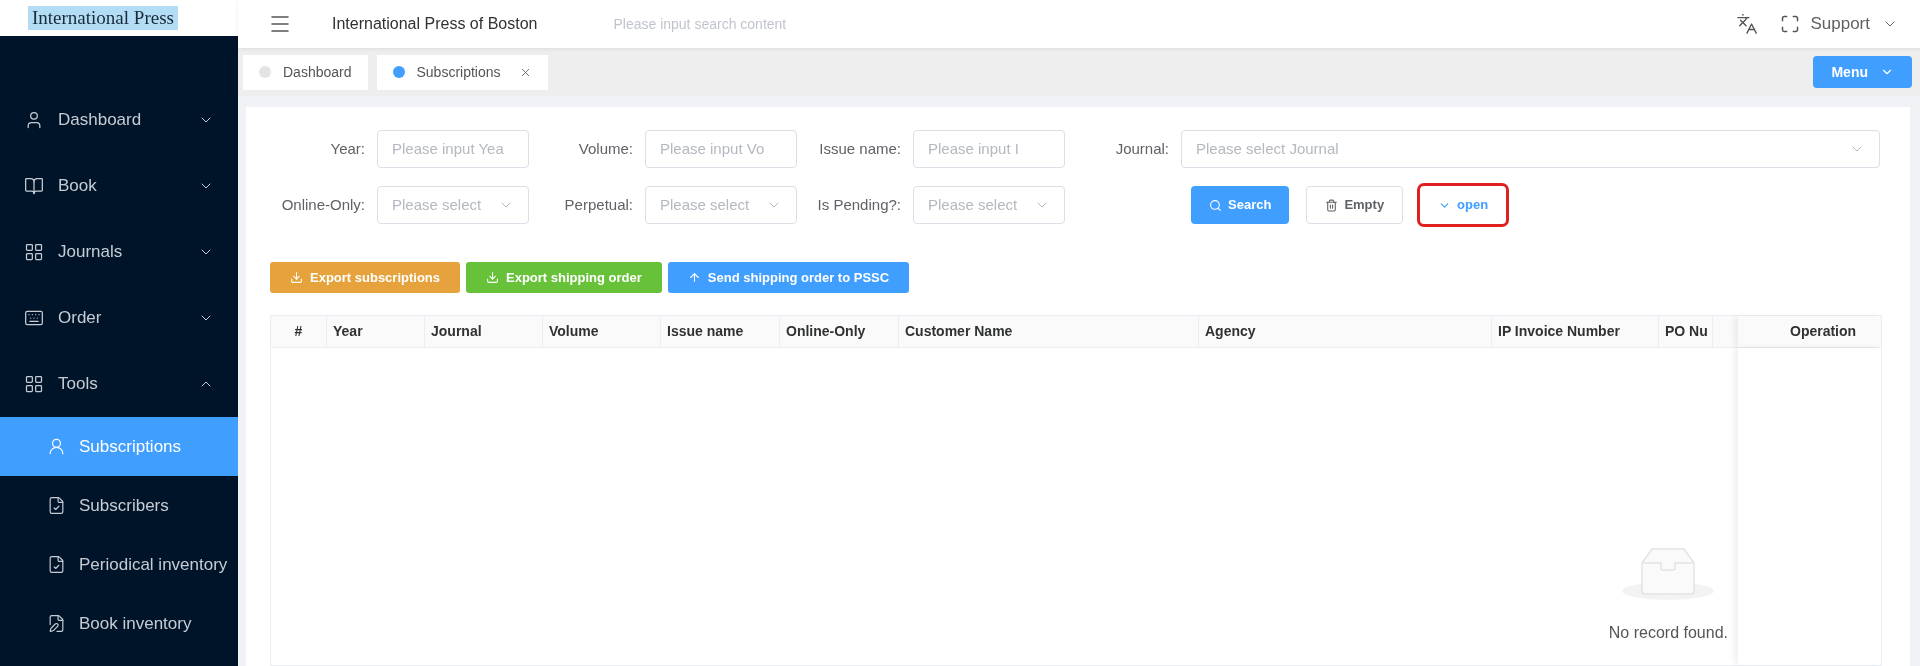 Image resolution: width=1920 pixels, height=666 pixels. I want to click on input-field: Please input Yea, so click(453, 149).